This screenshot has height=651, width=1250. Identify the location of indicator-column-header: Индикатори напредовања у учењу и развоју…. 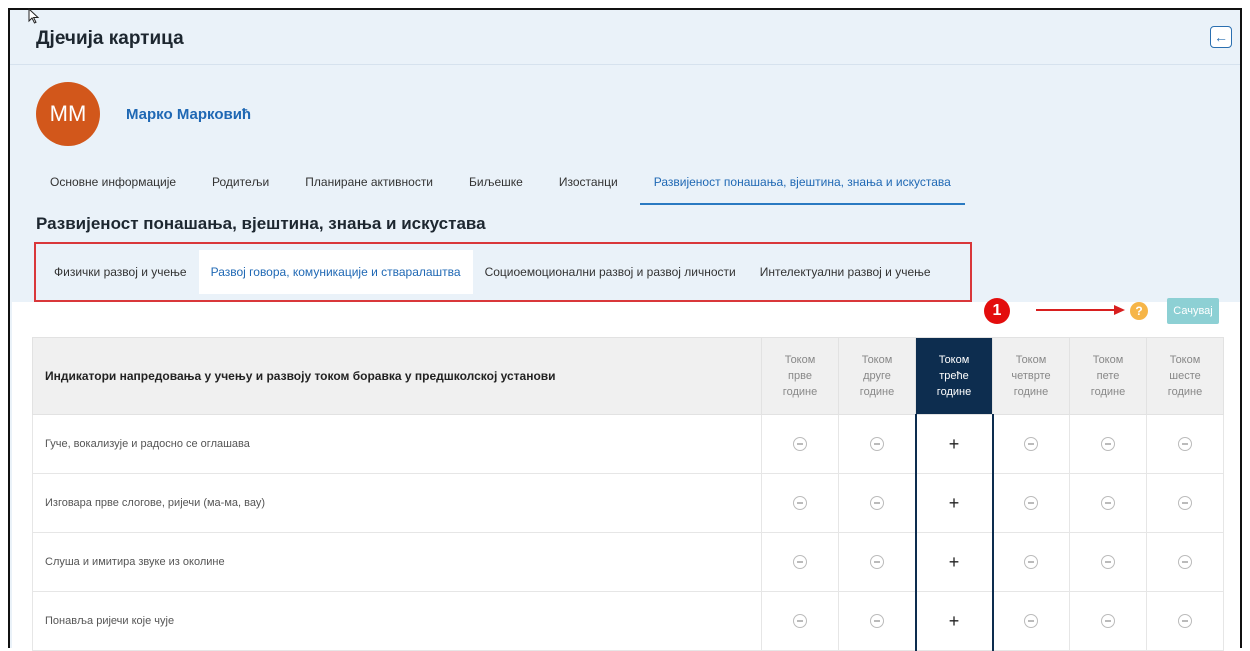
(397, 376).